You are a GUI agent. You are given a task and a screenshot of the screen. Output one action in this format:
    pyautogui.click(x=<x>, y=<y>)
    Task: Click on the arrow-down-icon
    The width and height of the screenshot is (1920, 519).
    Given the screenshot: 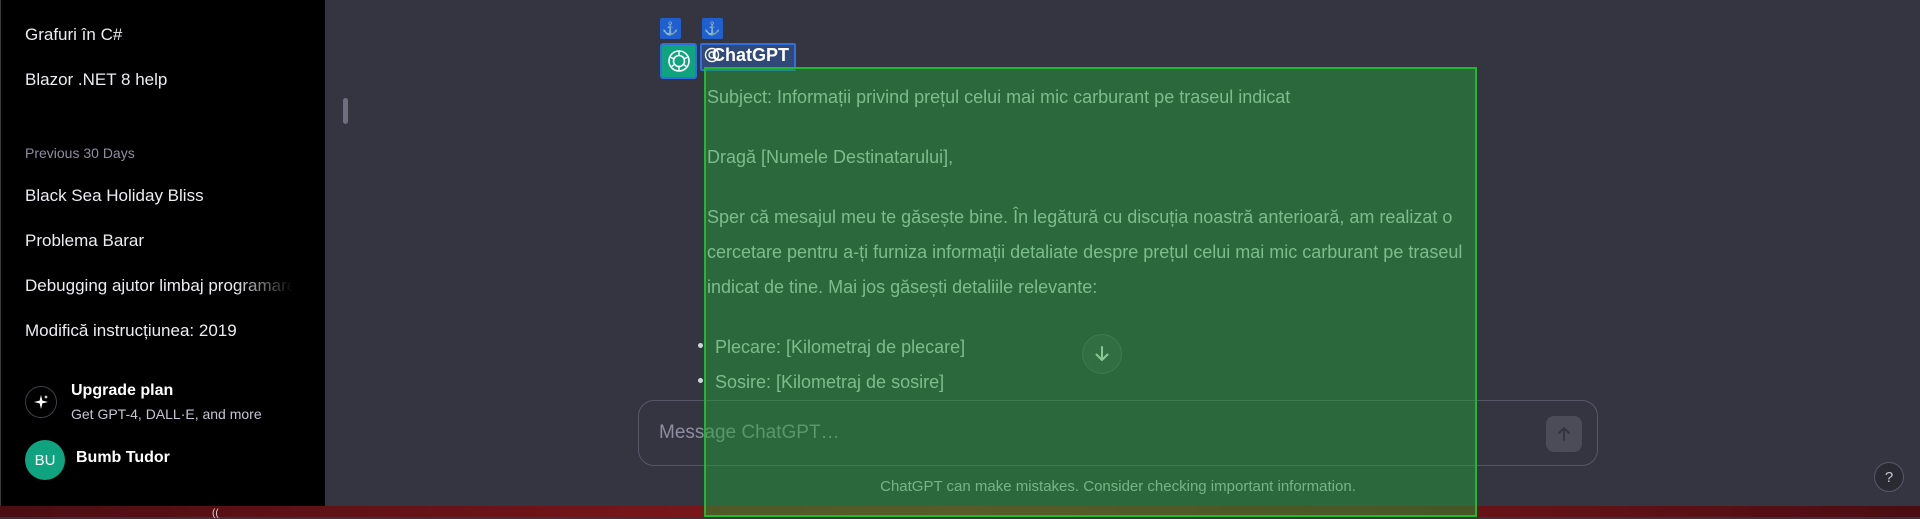 What is the action you would take?
    pyautogui.click(x=1102, y=353)
    